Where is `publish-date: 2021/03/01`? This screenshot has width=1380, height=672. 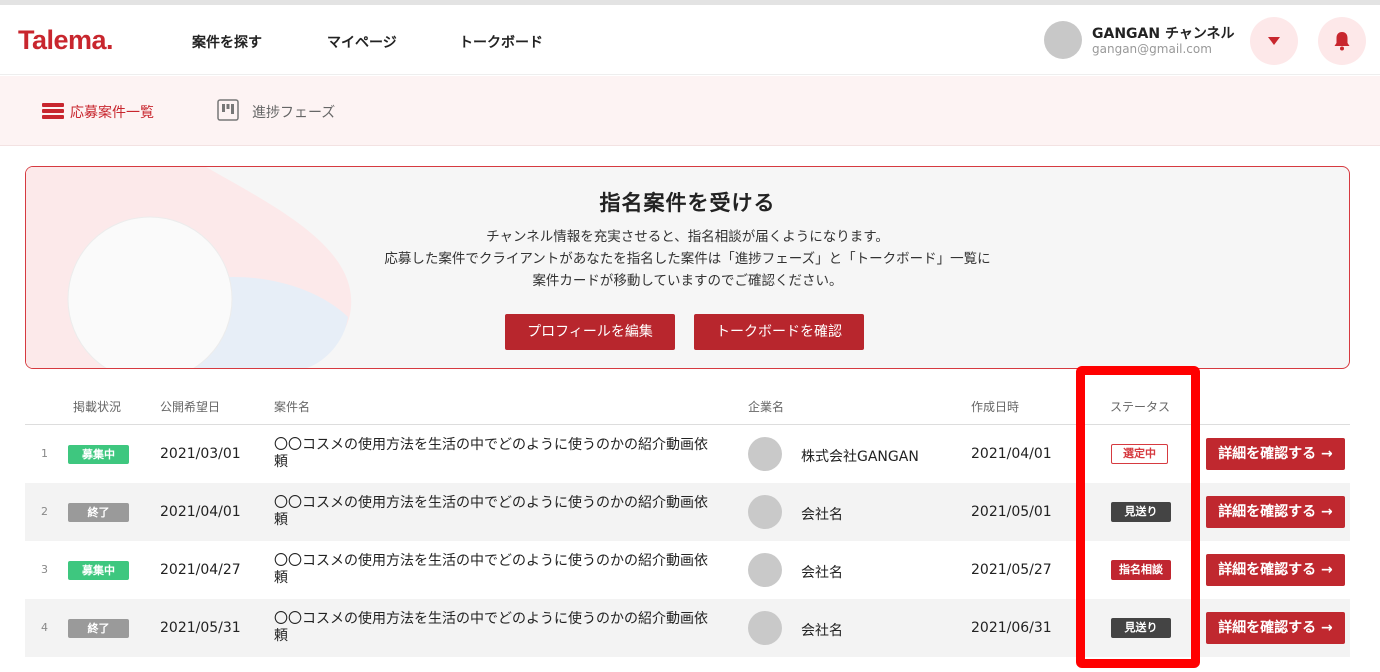
publish-date: 2021/03/01 is located at coordinates (200, 454).